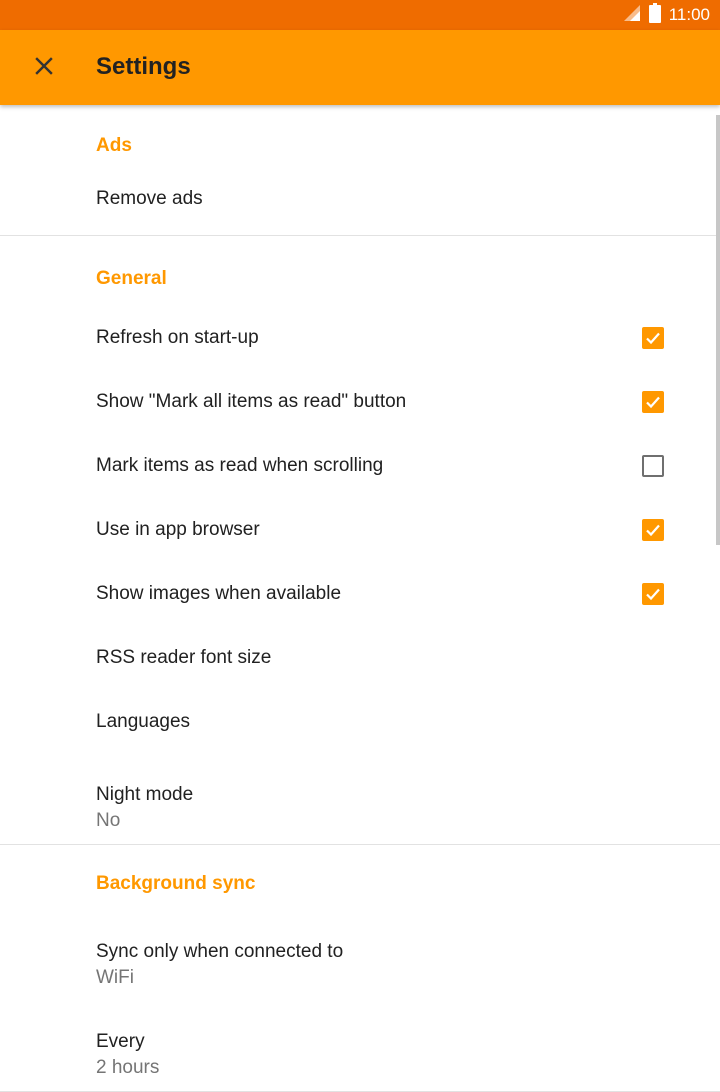 This screenshot has width=720, height=1092. I want to click on section-header-general: General, so click(360, 271).